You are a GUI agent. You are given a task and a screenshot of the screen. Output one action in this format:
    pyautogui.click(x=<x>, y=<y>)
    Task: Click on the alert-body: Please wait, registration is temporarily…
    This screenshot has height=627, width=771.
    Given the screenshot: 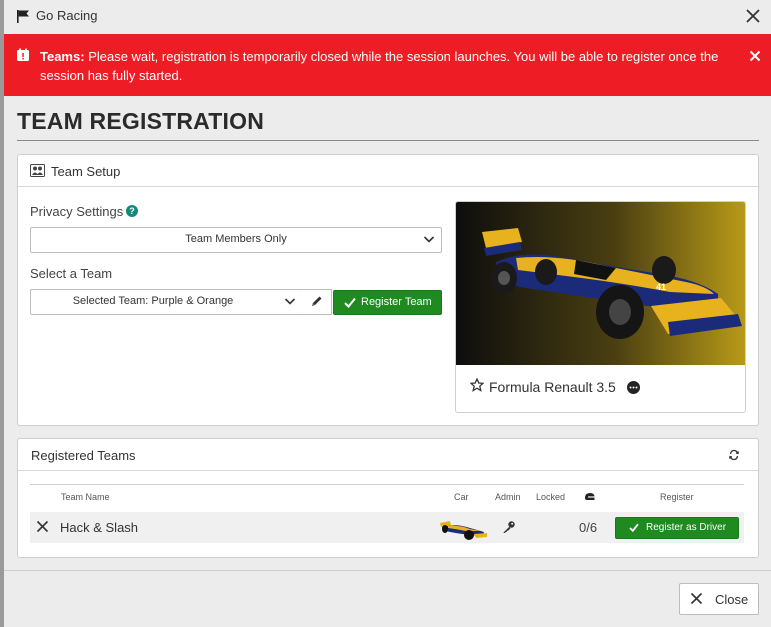 What is the action you would take?
    pyautogui.click(x=379, y=66)
    